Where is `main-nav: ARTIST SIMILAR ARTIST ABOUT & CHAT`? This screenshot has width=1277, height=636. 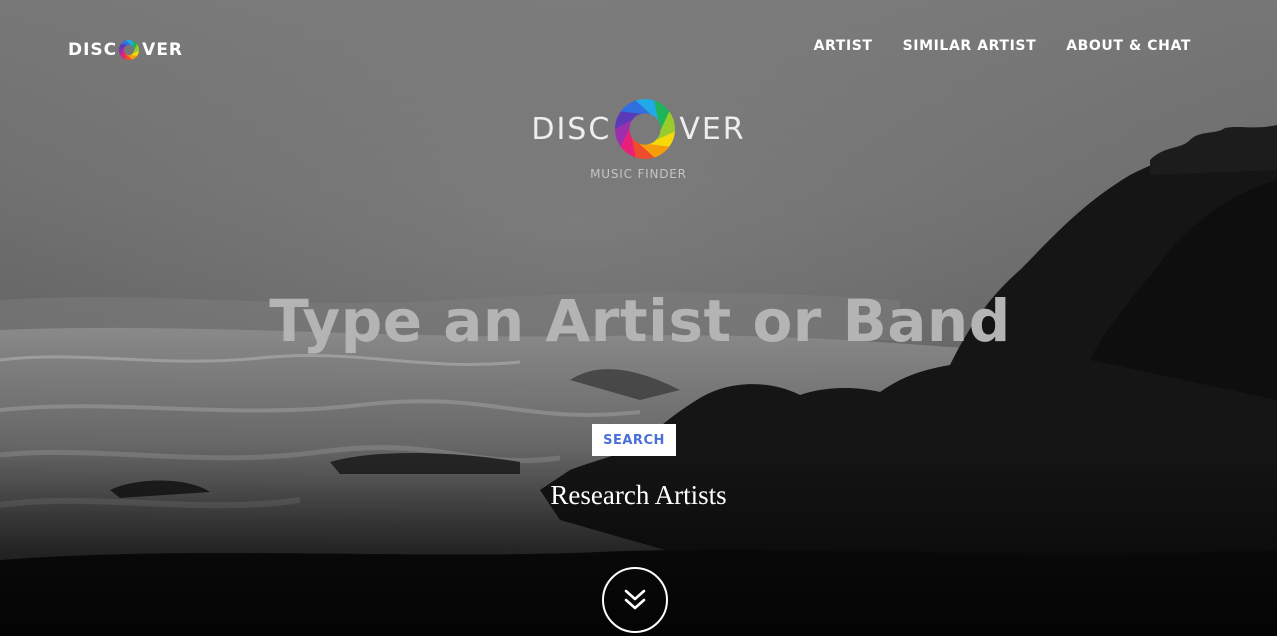 main-nav: ARTIST SIMILAR ARTIST ABOUT & CHAT is located at coordinates (1002, 46).